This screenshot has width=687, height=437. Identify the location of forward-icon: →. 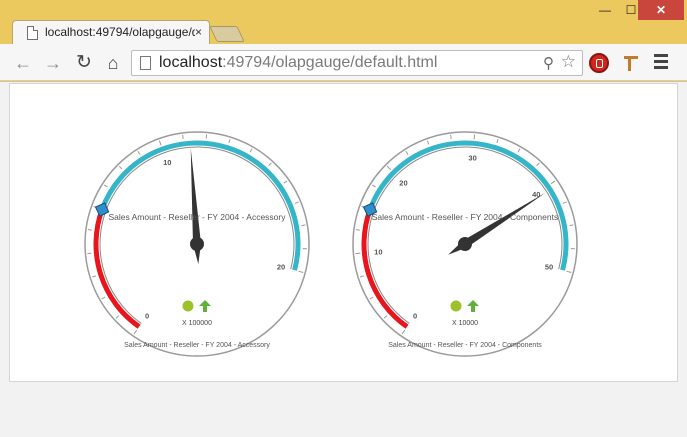
(53, 63).